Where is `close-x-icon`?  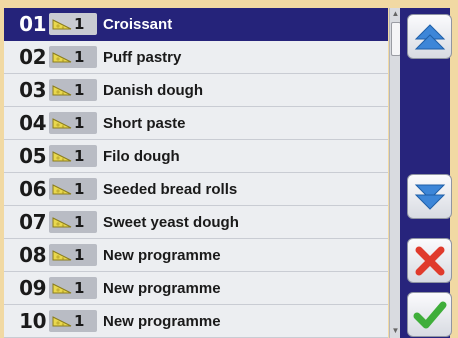
close-x-icon is located at coordinates (429, 260).